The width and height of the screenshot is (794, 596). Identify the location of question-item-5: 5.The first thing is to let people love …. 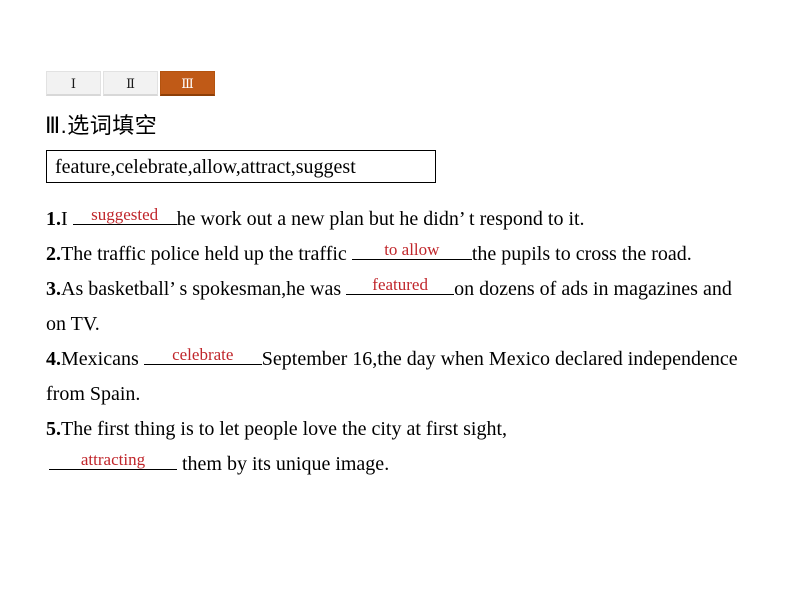
(399, 447).